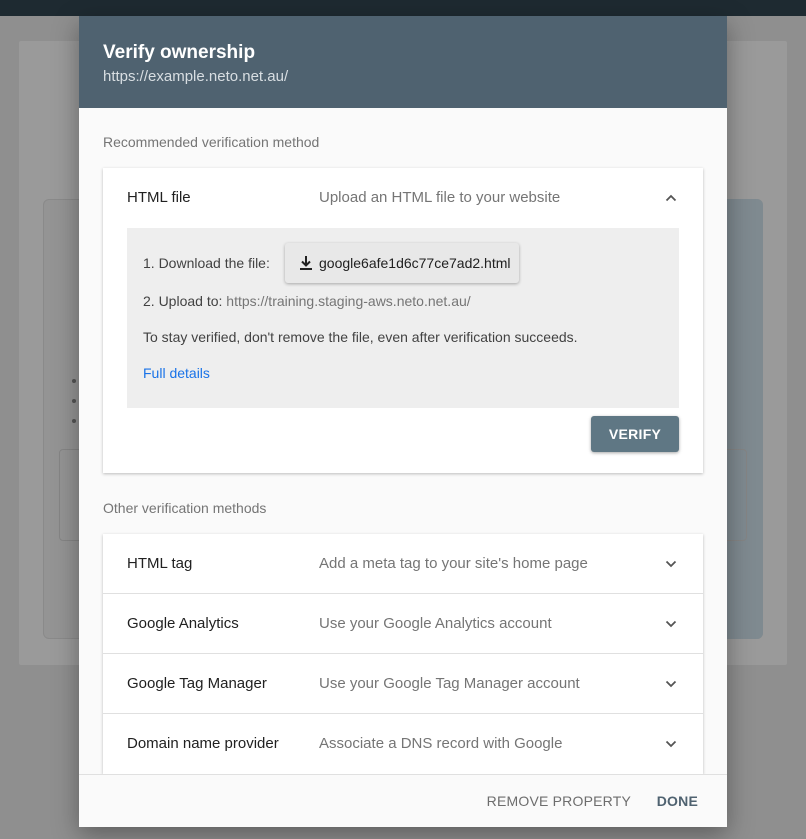 Image resolution: width=806 pixels, height=839 pixels. Describe the element at coordinates (185, 508) in the screenshot. I see `other-methods-section-label: Other verification methods` at that location.